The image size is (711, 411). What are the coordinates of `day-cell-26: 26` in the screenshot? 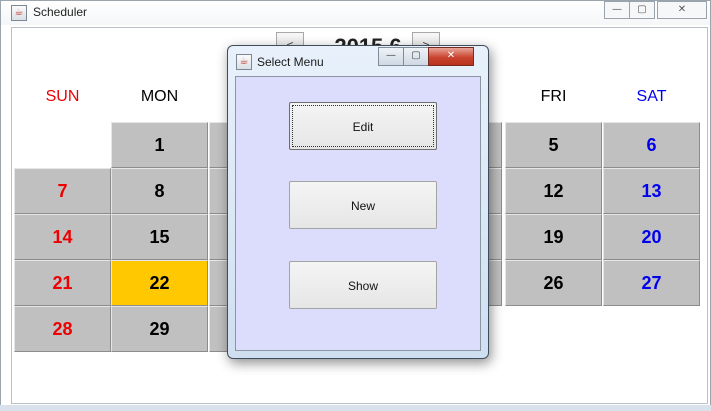 It's located at (553, 283).